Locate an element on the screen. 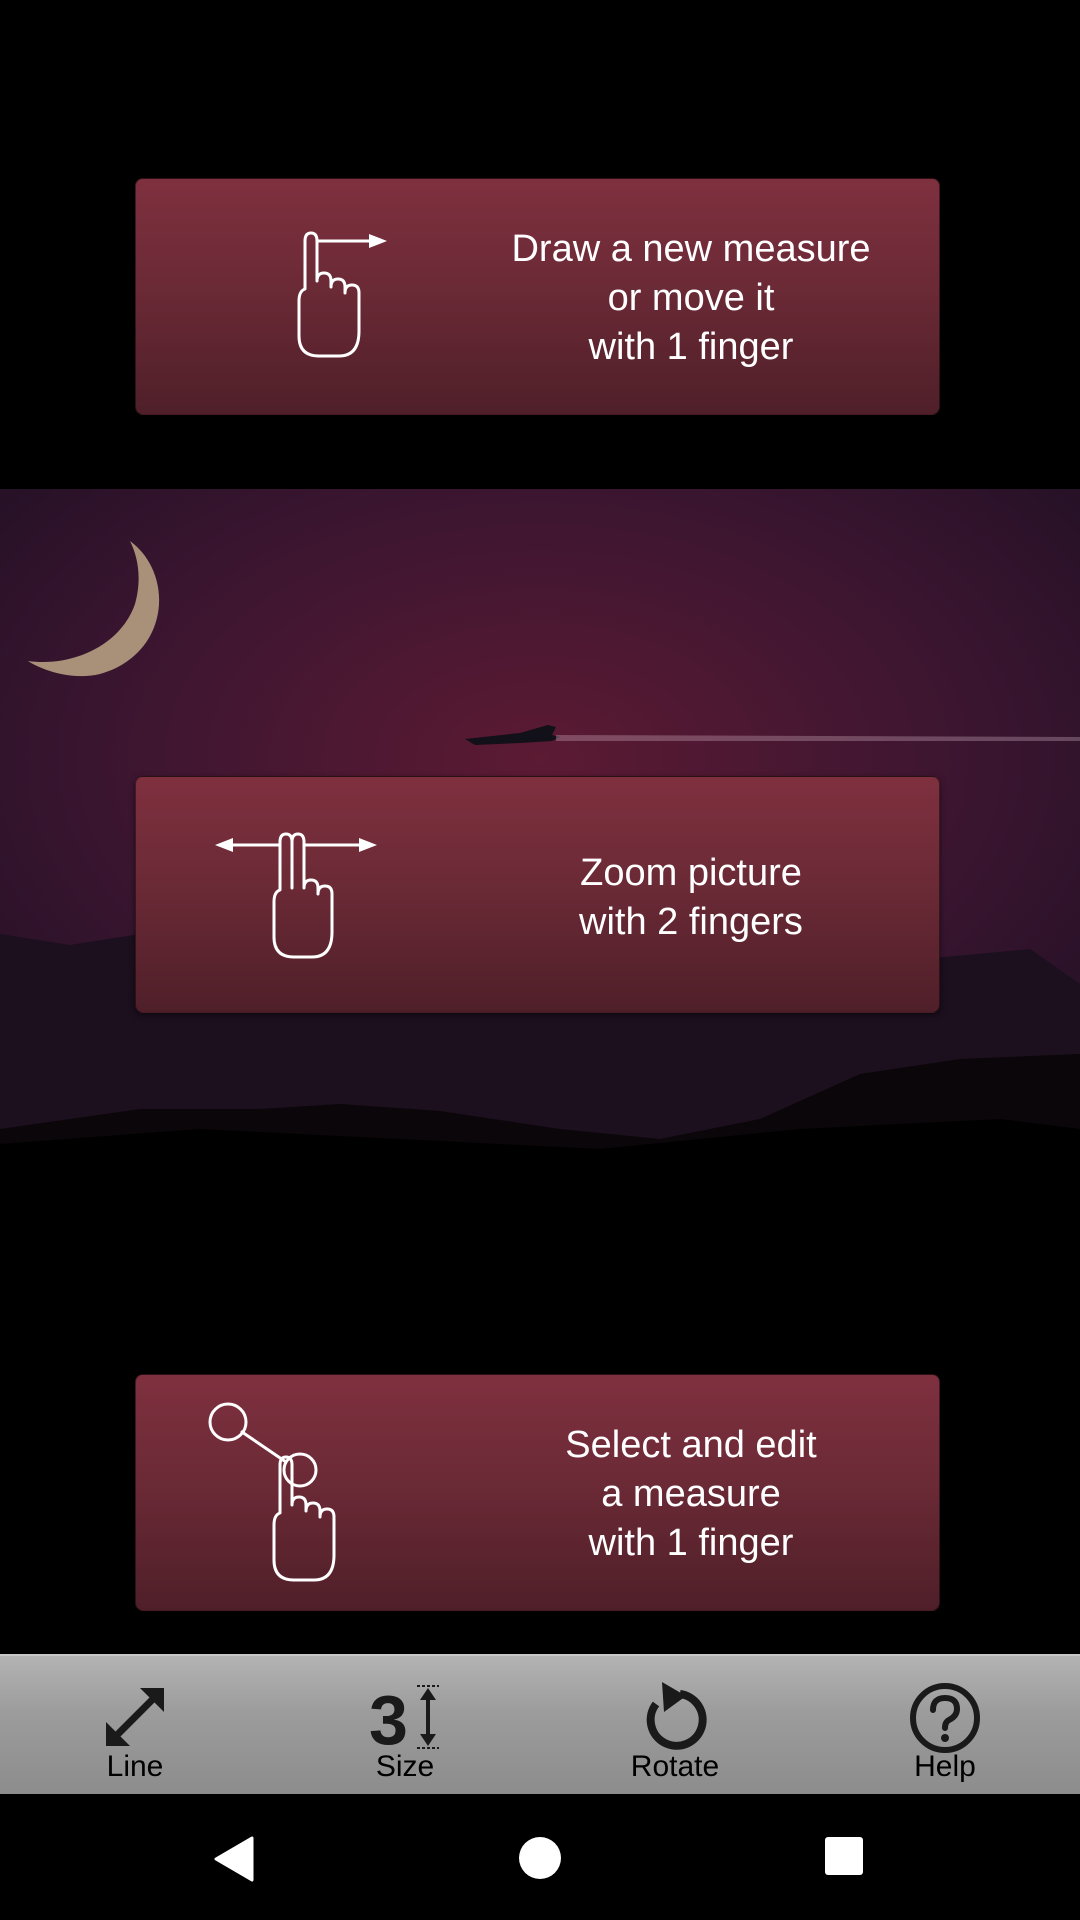 The image size is (1080, 1920). size-icon-digit: 3 is located at coordinates (388, 1717).